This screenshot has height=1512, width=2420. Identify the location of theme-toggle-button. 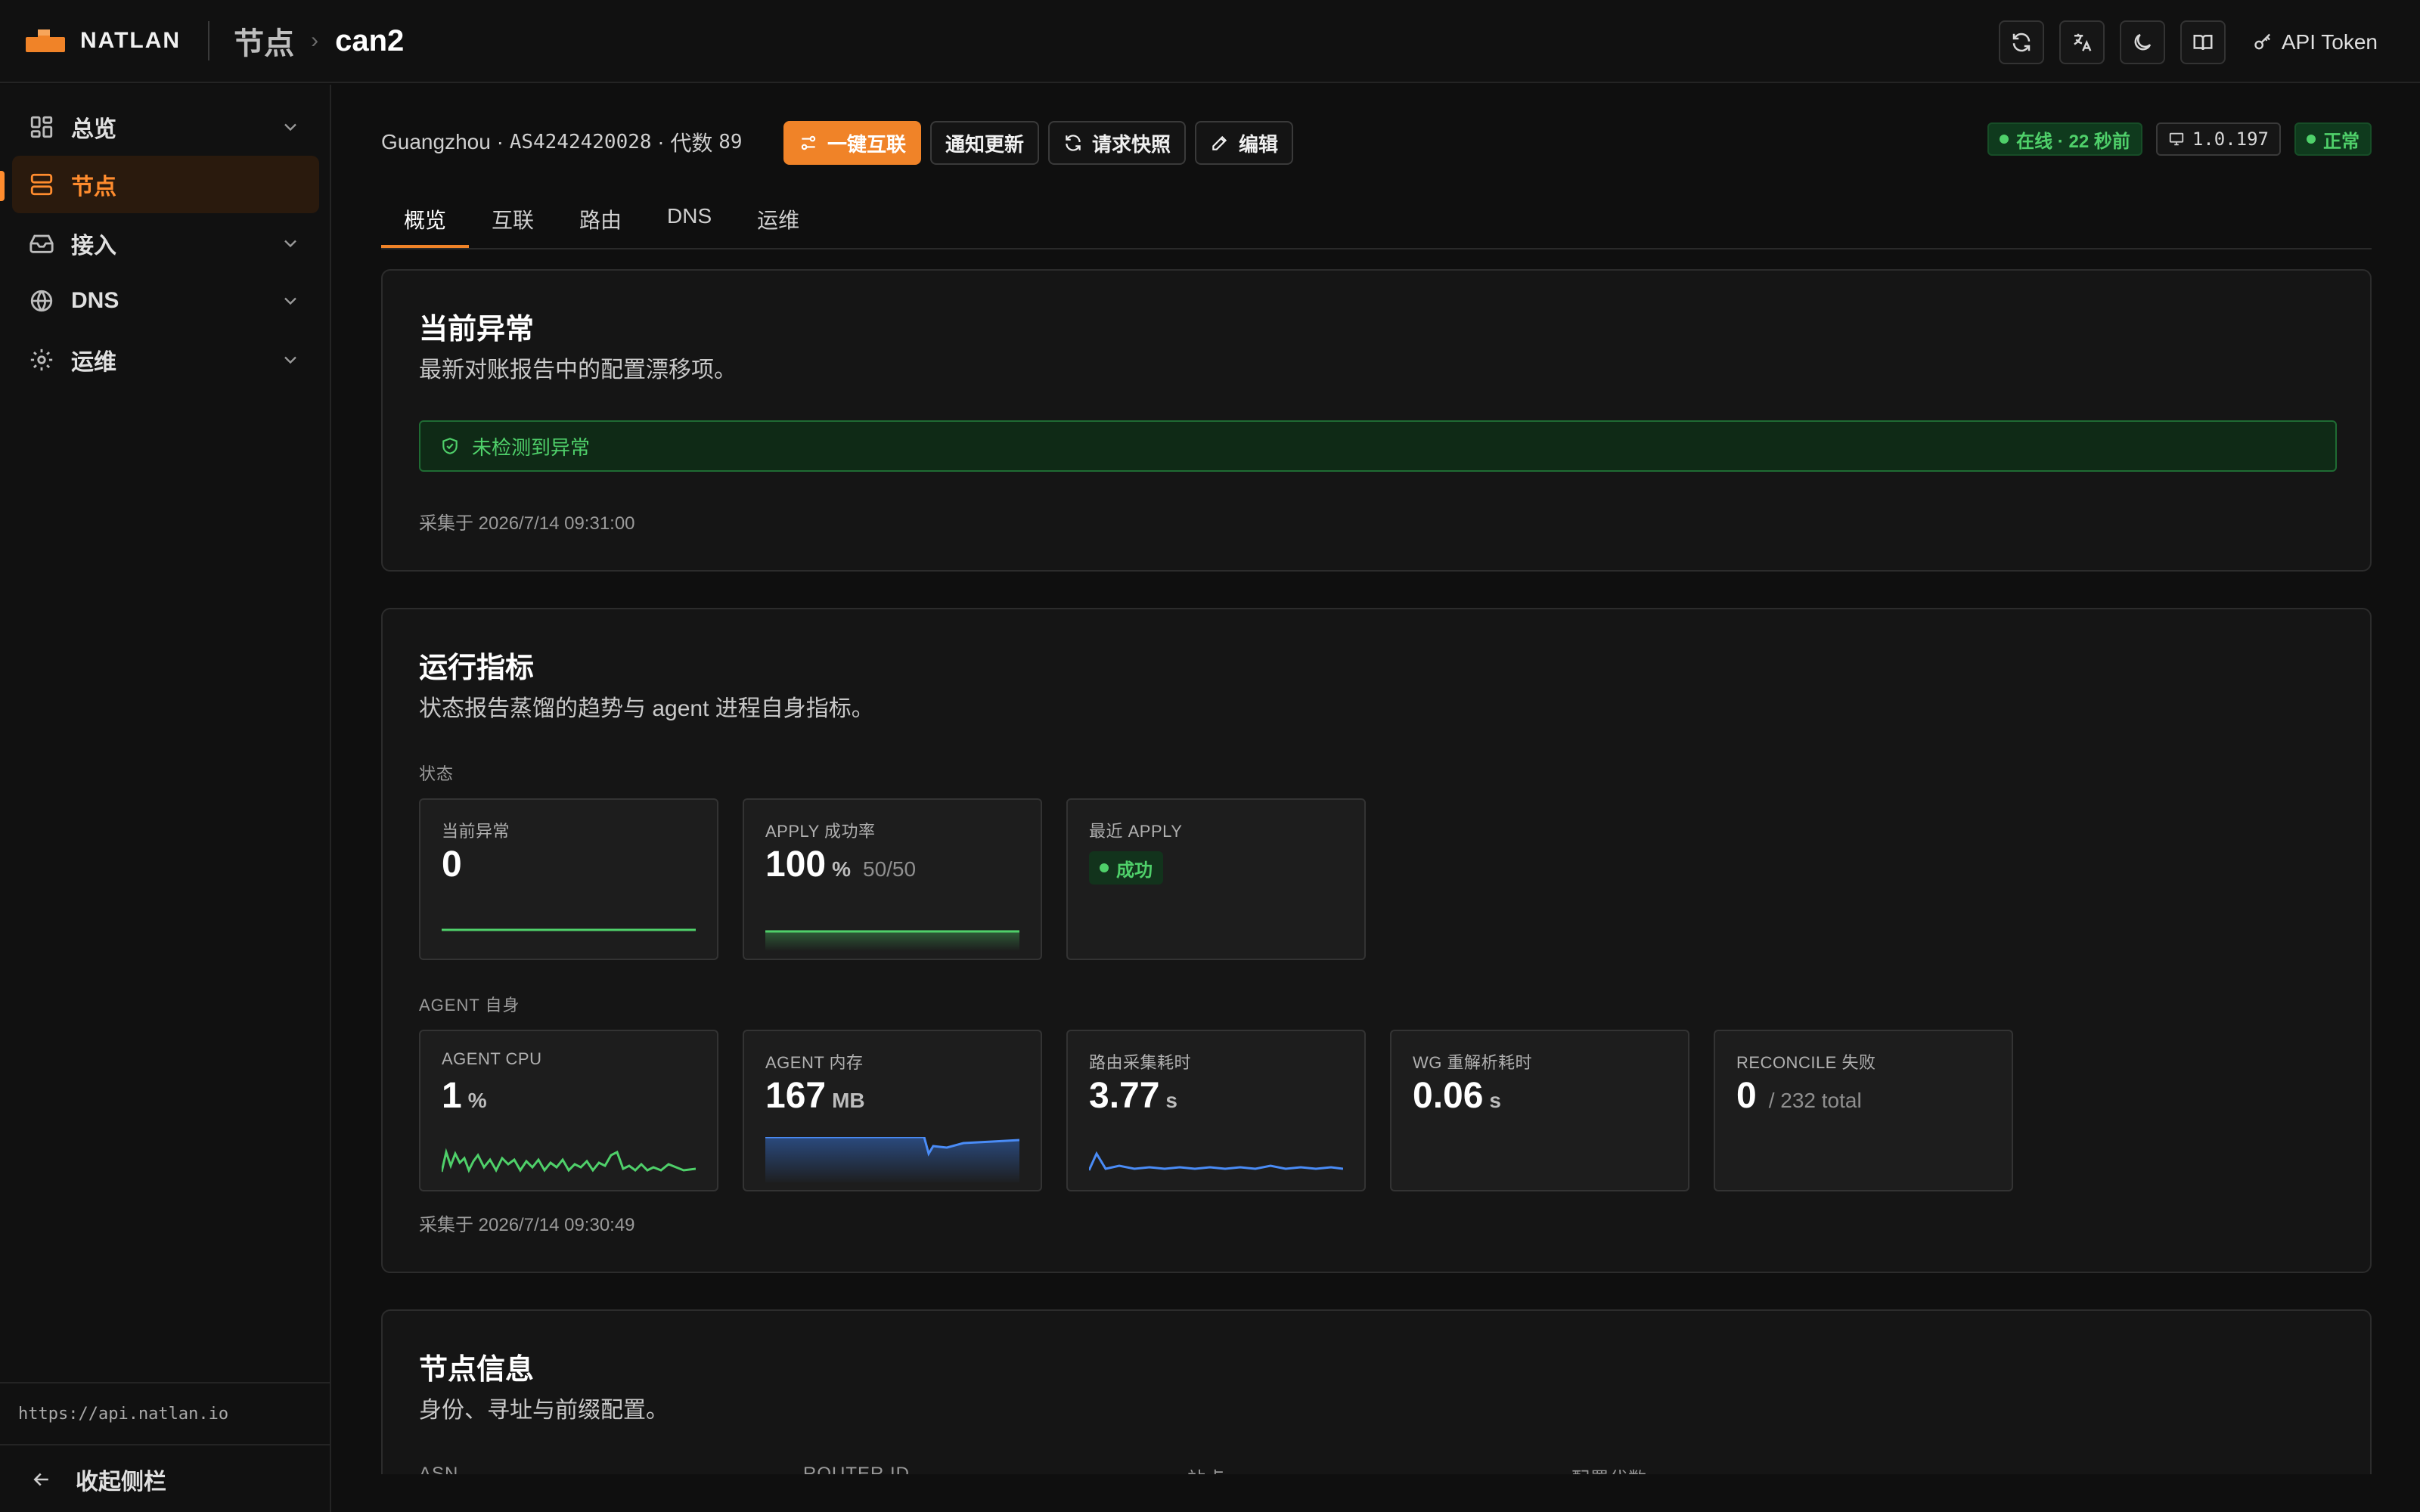
(2142, 42).